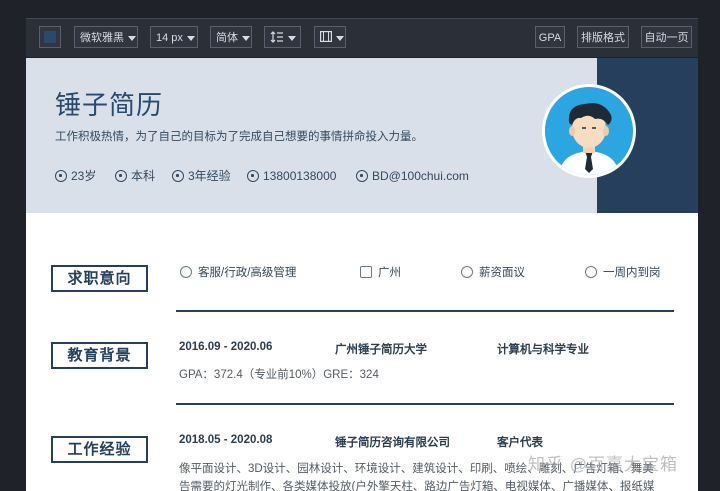 This screenshot has width=720, height=491. Describe the element at coordinates (276, 37) in the screenshot. I see `line-height-icon` at that location.